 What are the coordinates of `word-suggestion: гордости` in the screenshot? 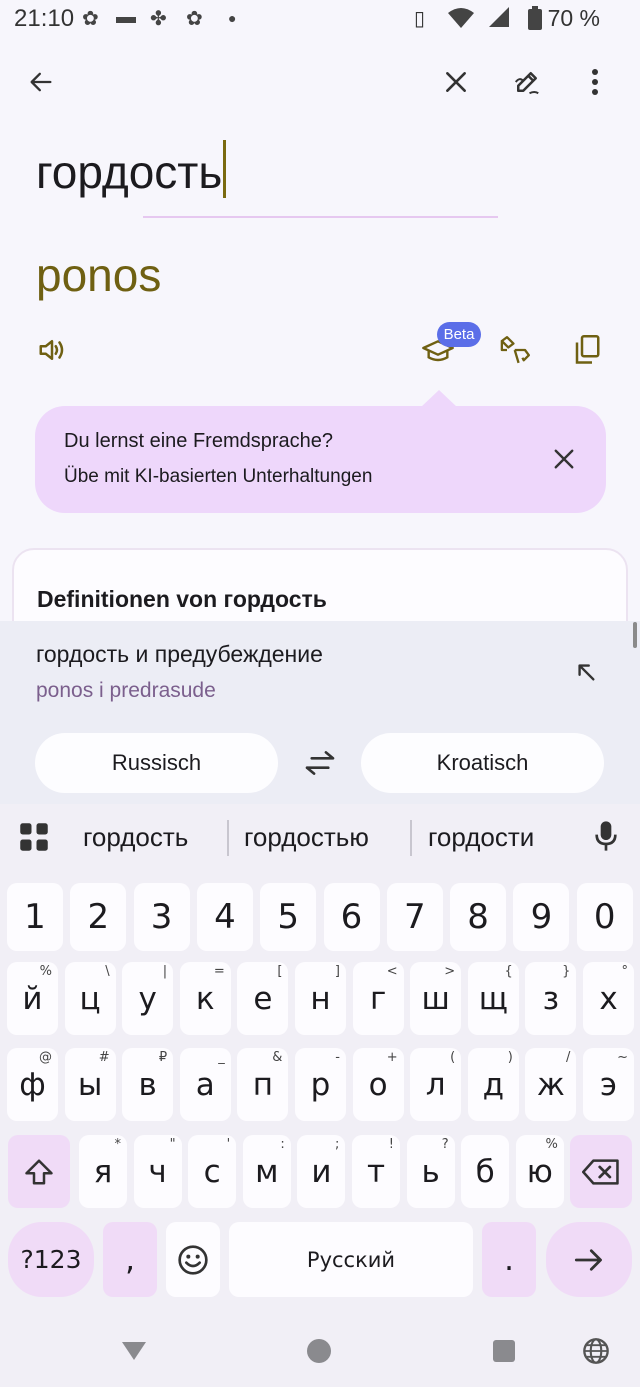 It's located at (481, 837).